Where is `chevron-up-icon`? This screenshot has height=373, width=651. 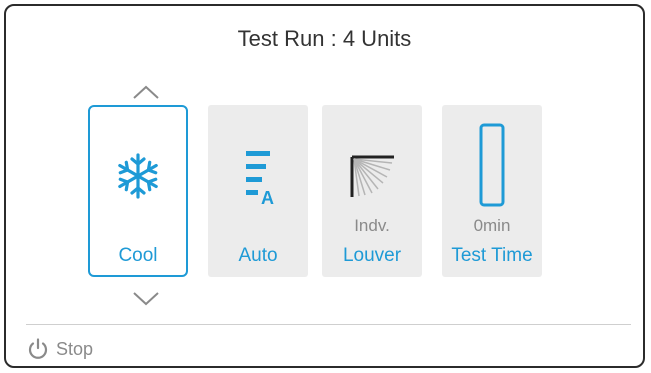
chevron-up-icon is located at coordinates (146, 92).